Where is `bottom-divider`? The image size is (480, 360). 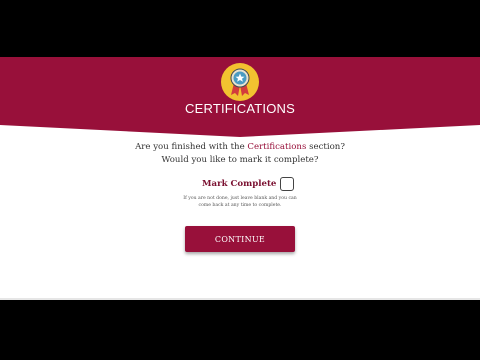 bottom-divider is located at coordinates (240, 299).